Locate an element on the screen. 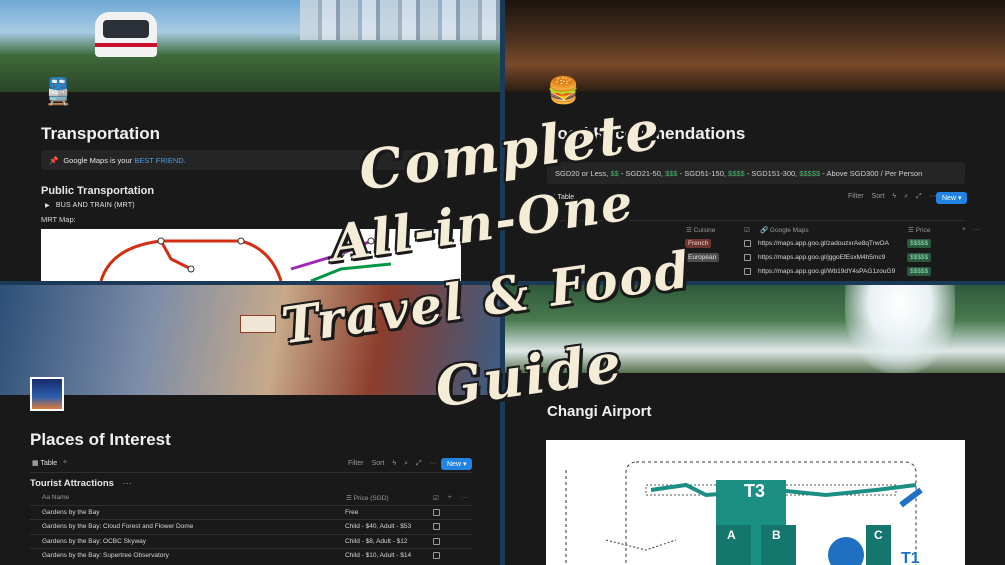 The image size is (1005, 565). food-cover-image is located at coordinates (755, 46).